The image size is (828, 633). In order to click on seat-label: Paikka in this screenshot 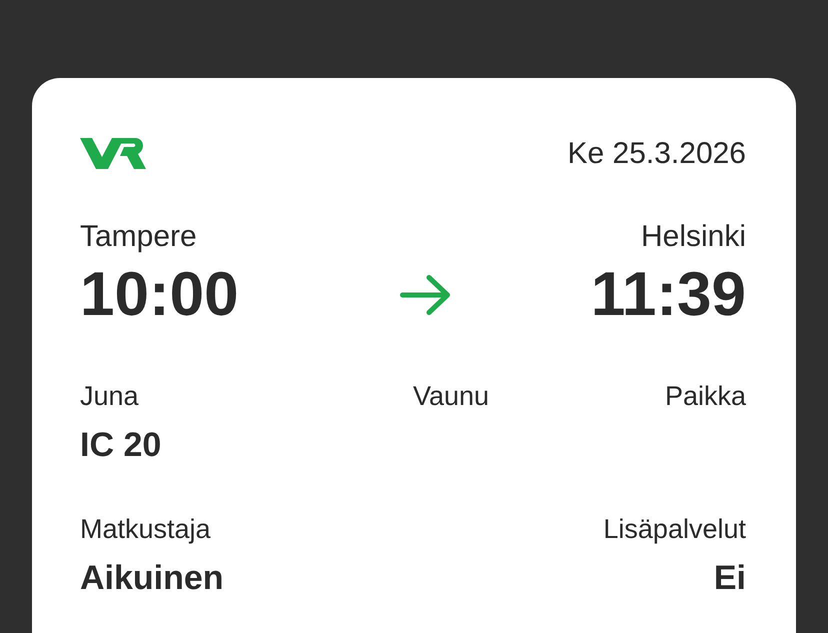, I will do `click(705, 396)`.